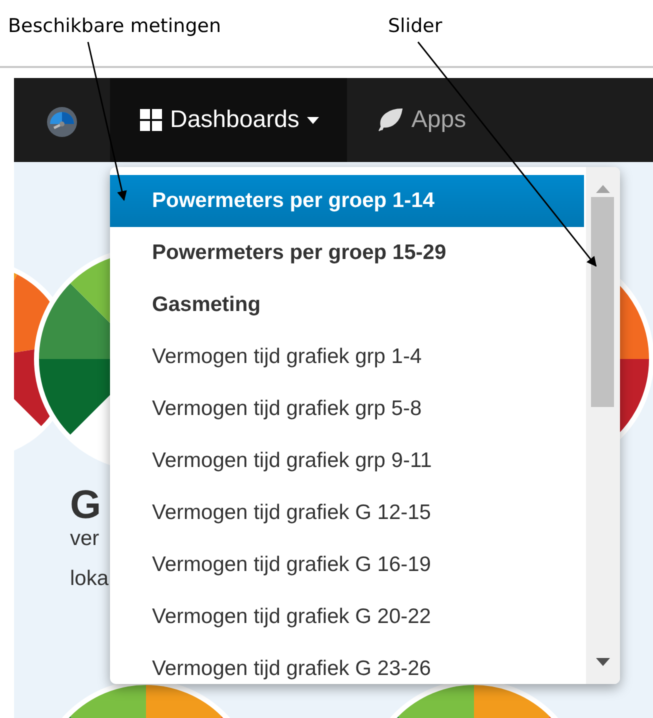 Image resolution: width=653 pixels, height=718 pixels. What do you see at coordinates (114, 26) in the screenshot?
I see `annotation-label: Beschikbare metingen` at bounding box center [114, 26].